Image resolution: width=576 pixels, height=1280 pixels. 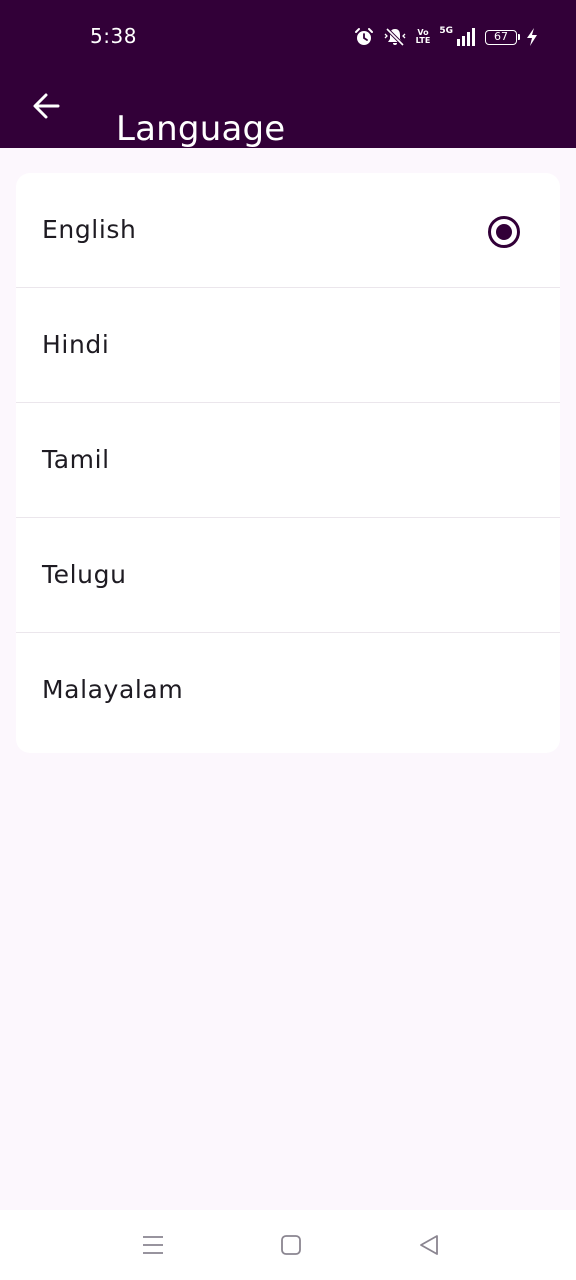 I want to click on charging-icon, so click(x=532, y=37).